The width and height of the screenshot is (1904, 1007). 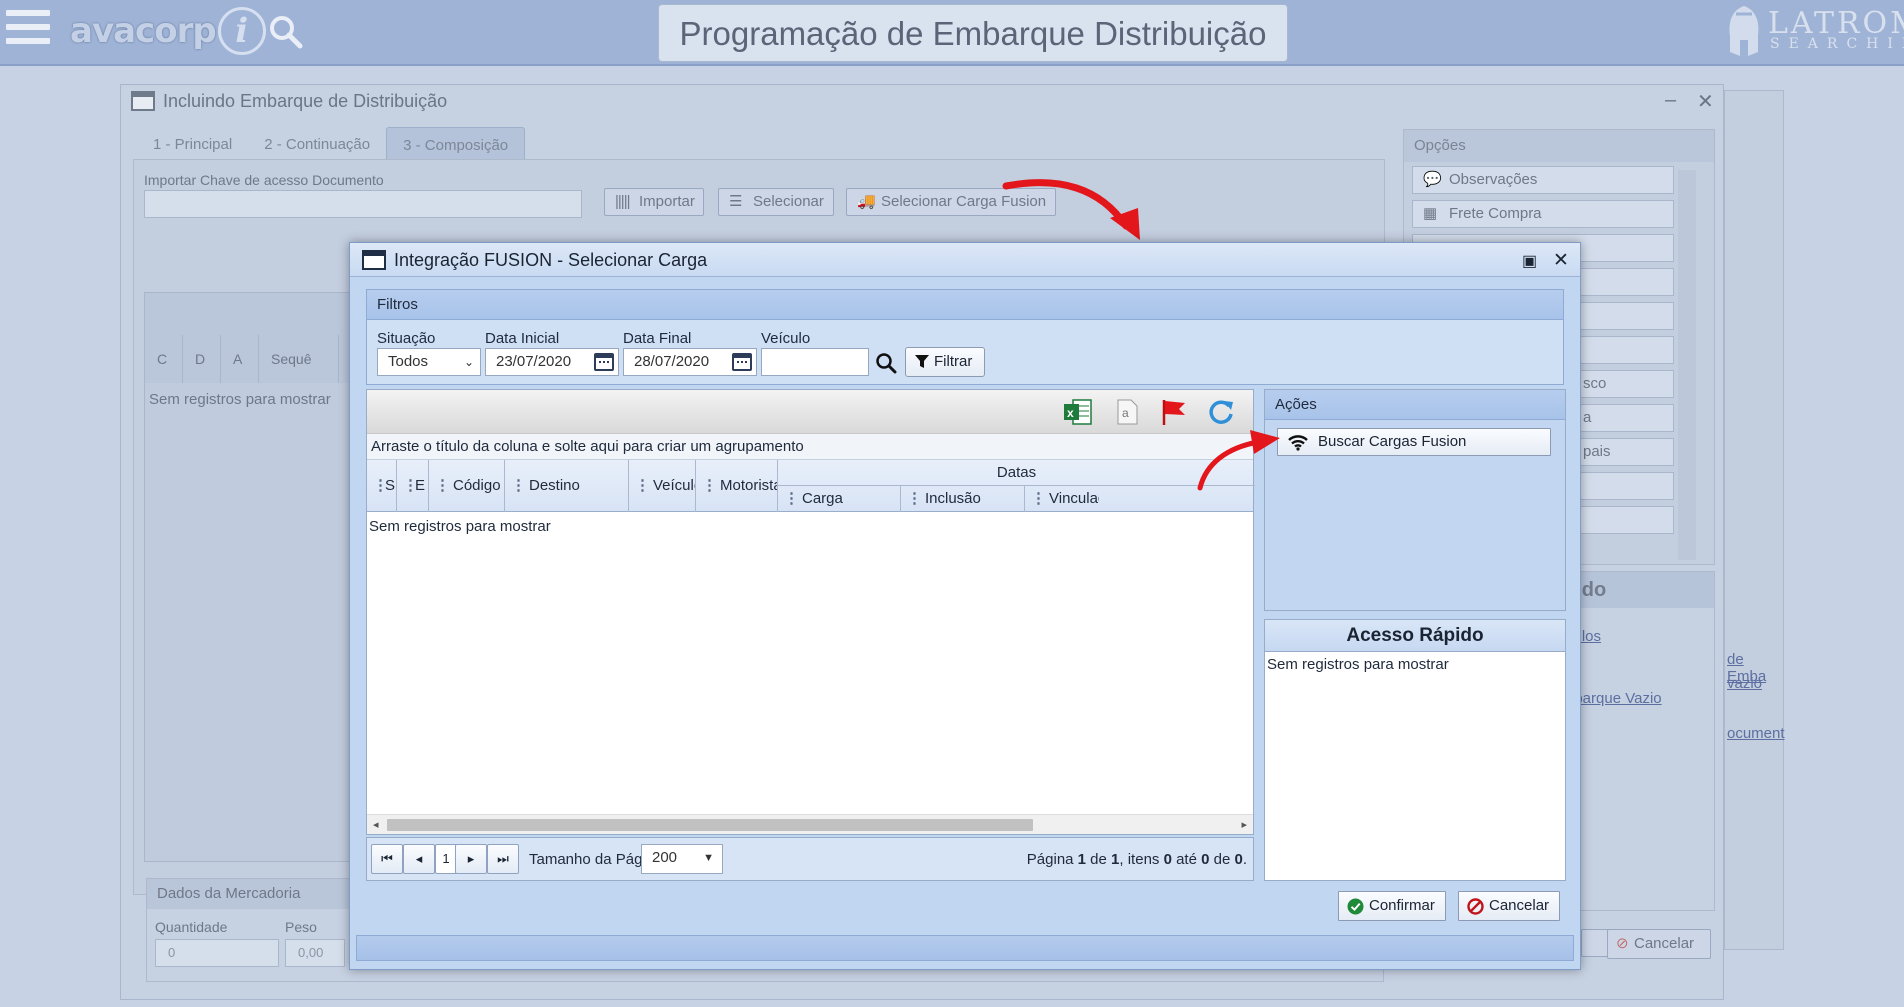 I want to click on confirmar-button: Confirmar, so click(x=1392, y=906).